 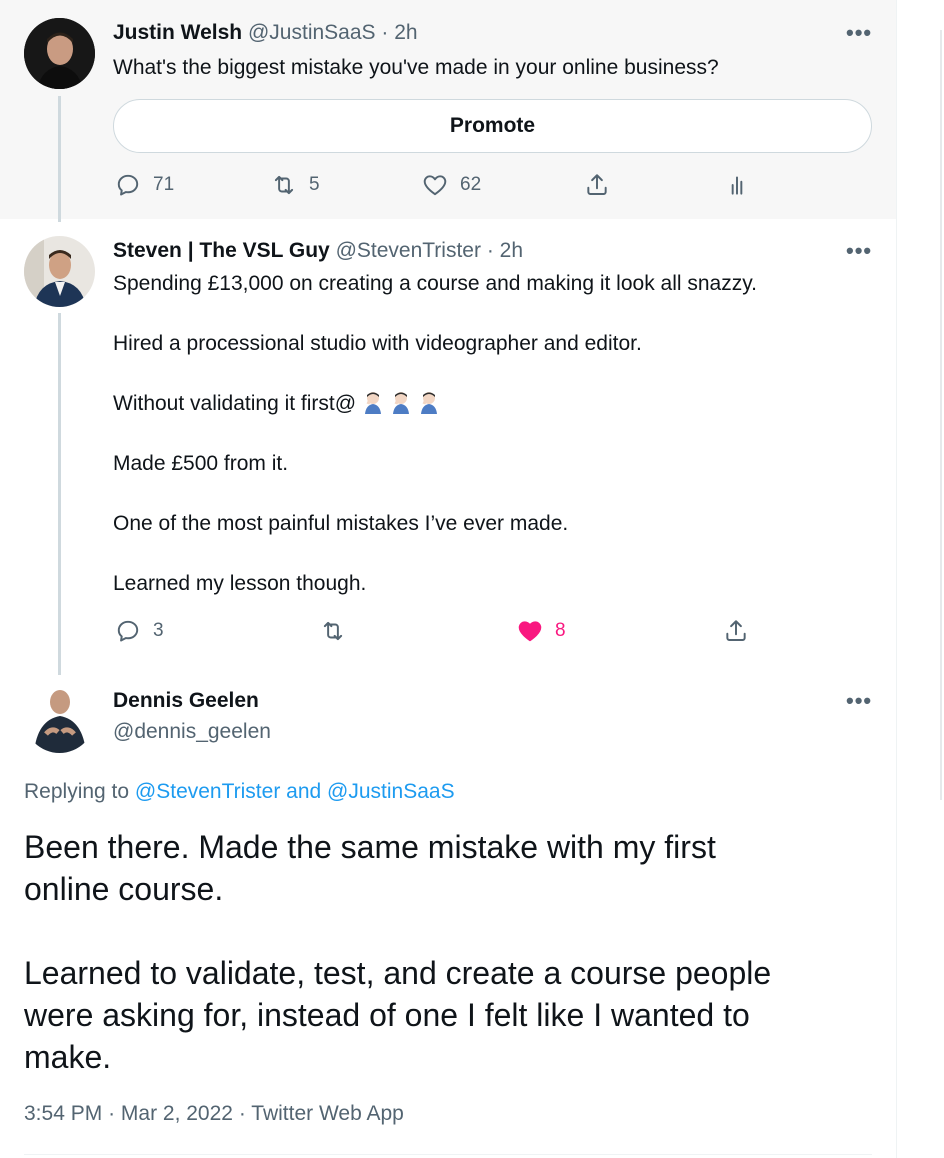 I want to click on reply-button: 3, so click(x=139, y=631).